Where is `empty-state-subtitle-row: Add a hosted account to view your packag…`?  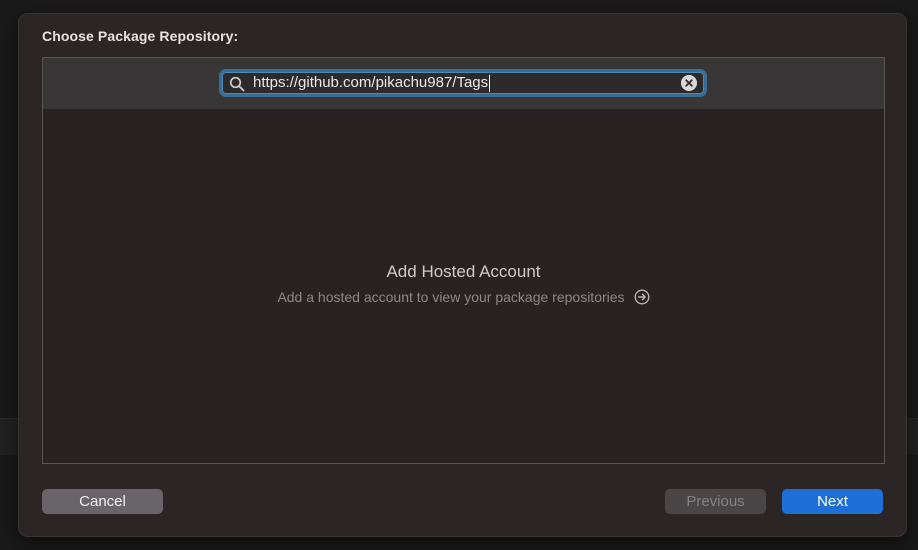
empty-state-subtitle-row: Add a hosted account to view your packag… is located at coordinates (463, 297).